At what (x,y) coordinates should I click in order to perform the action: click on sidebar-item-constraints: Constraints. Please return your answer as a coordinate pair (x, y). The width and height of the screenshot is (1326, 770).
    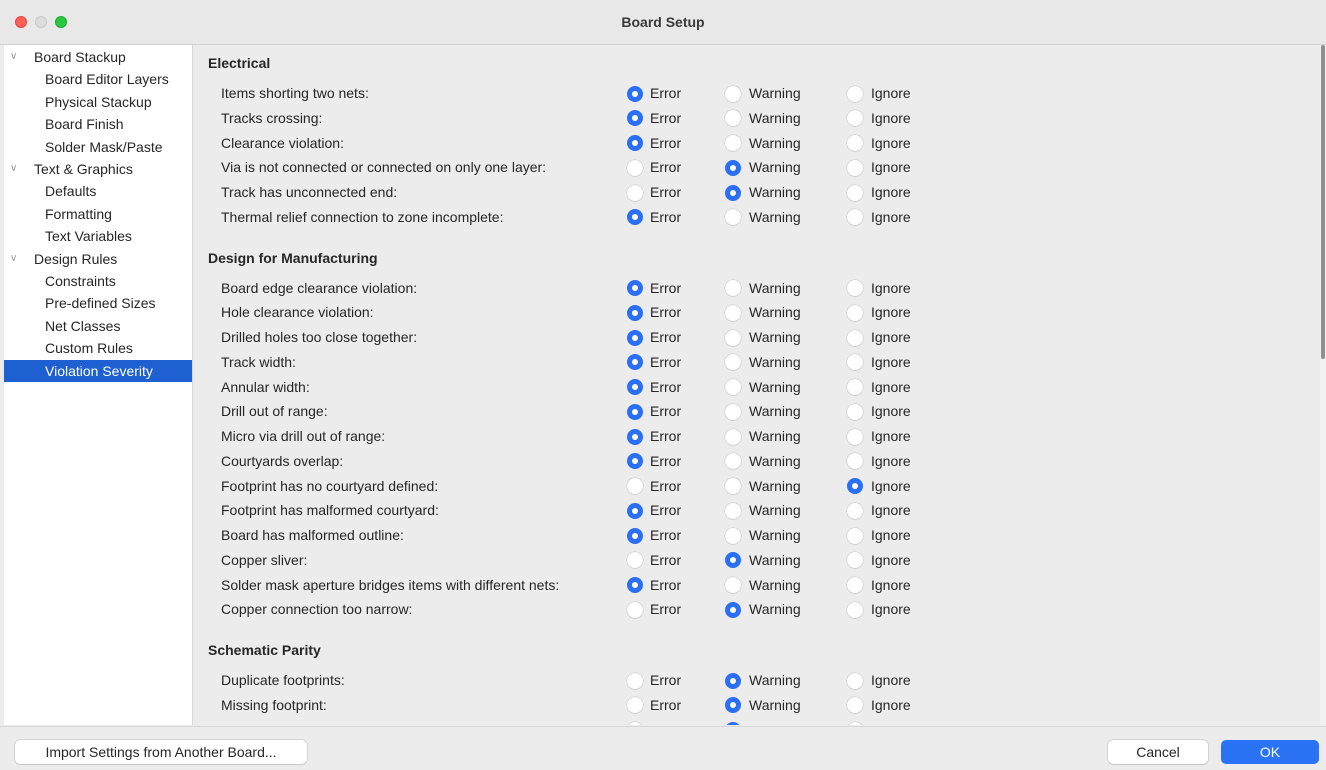
    Looking at the image, I should click on (98, 281).